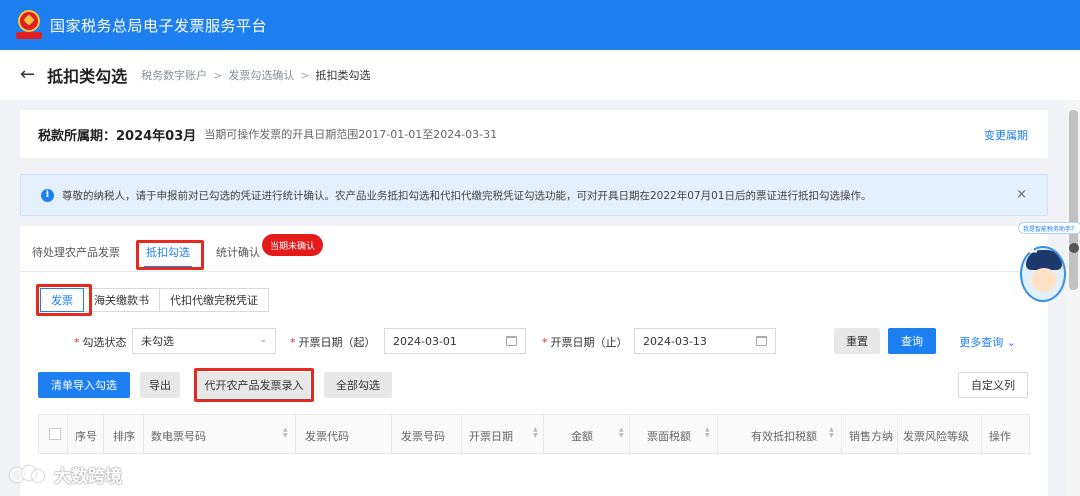  Describe the element at coordinates (912, 341) in the screenshot. I see `query-button: 查询` at that location.